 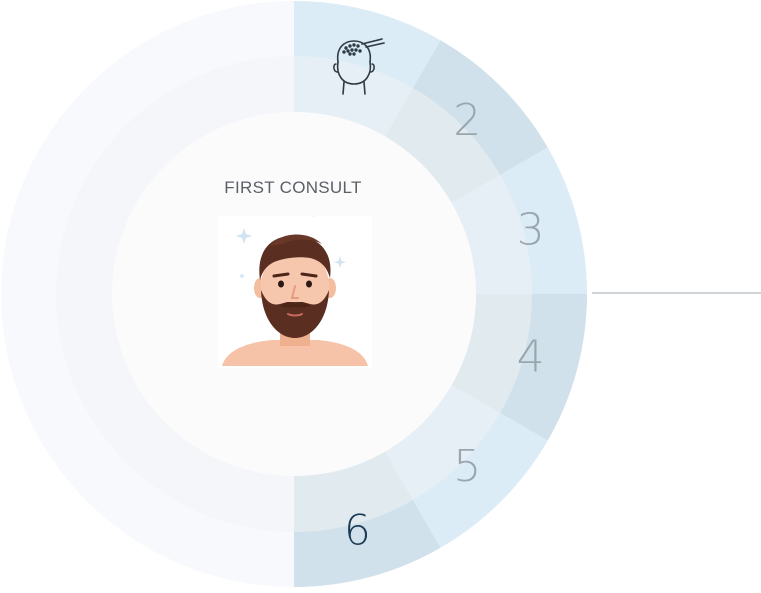 What do you see at coordinates (295, 292) in the screenshot?
I see `bearded-man-avatar` at bounding box center [295, 292].